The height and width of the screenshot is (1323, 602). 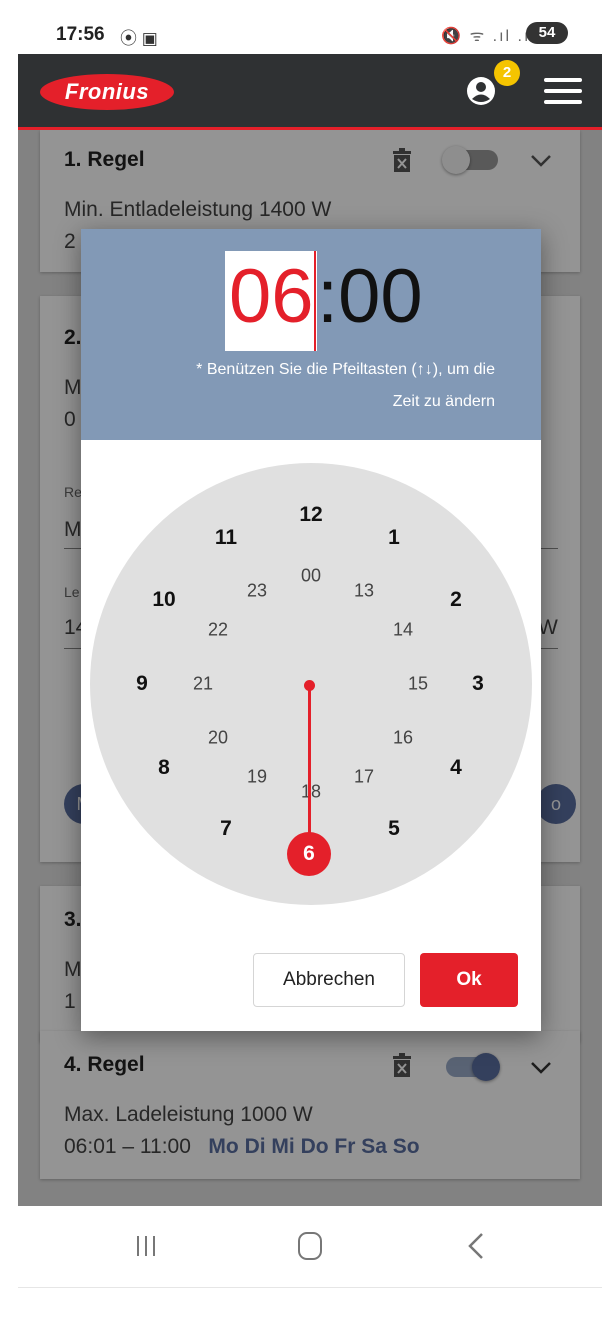 What do you see at coordinates (311, 792) in the screenshot?
I see `hour-option: 18` at bounding box center [311, 792].